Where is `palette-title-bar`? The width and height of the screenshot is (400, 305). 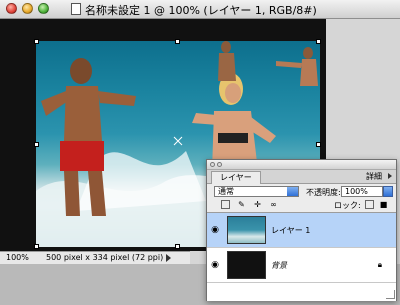 palette-title-bar is located at coordinates (301, 165).